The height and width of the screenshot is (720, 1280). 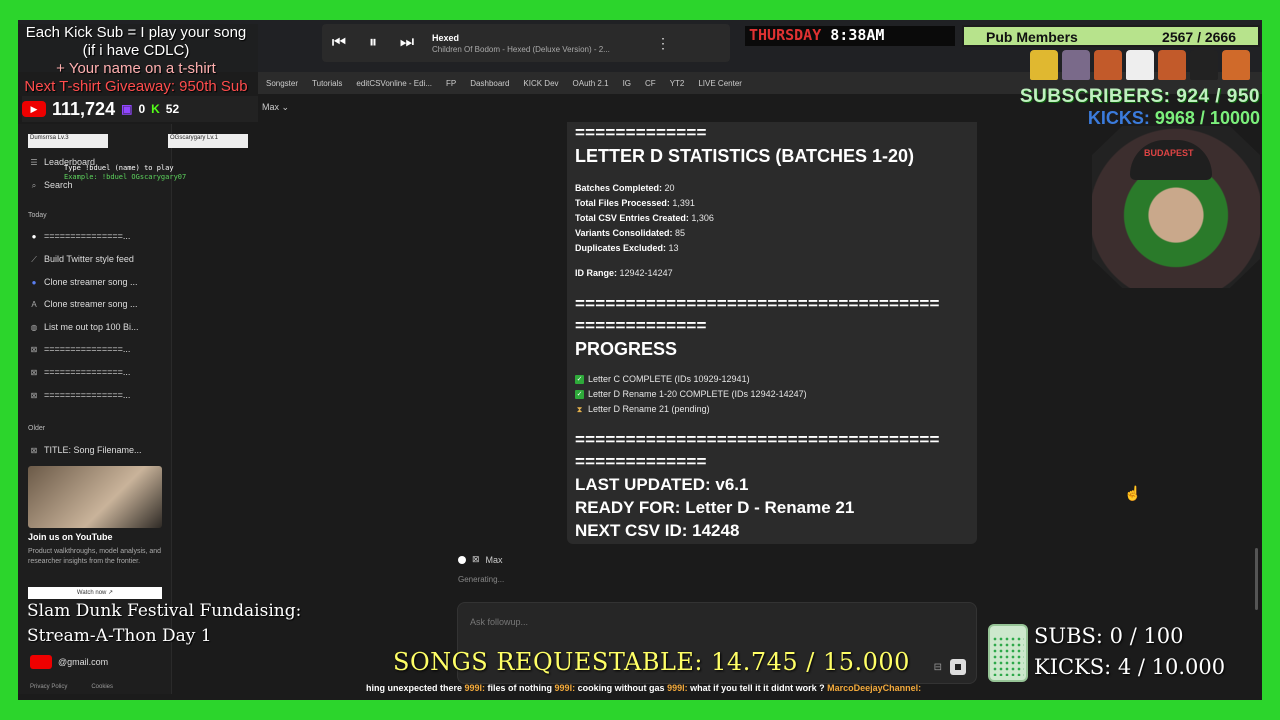 I want to click on progress-text: Letter D Rename 21 (pending), so click(x=649, y=409).